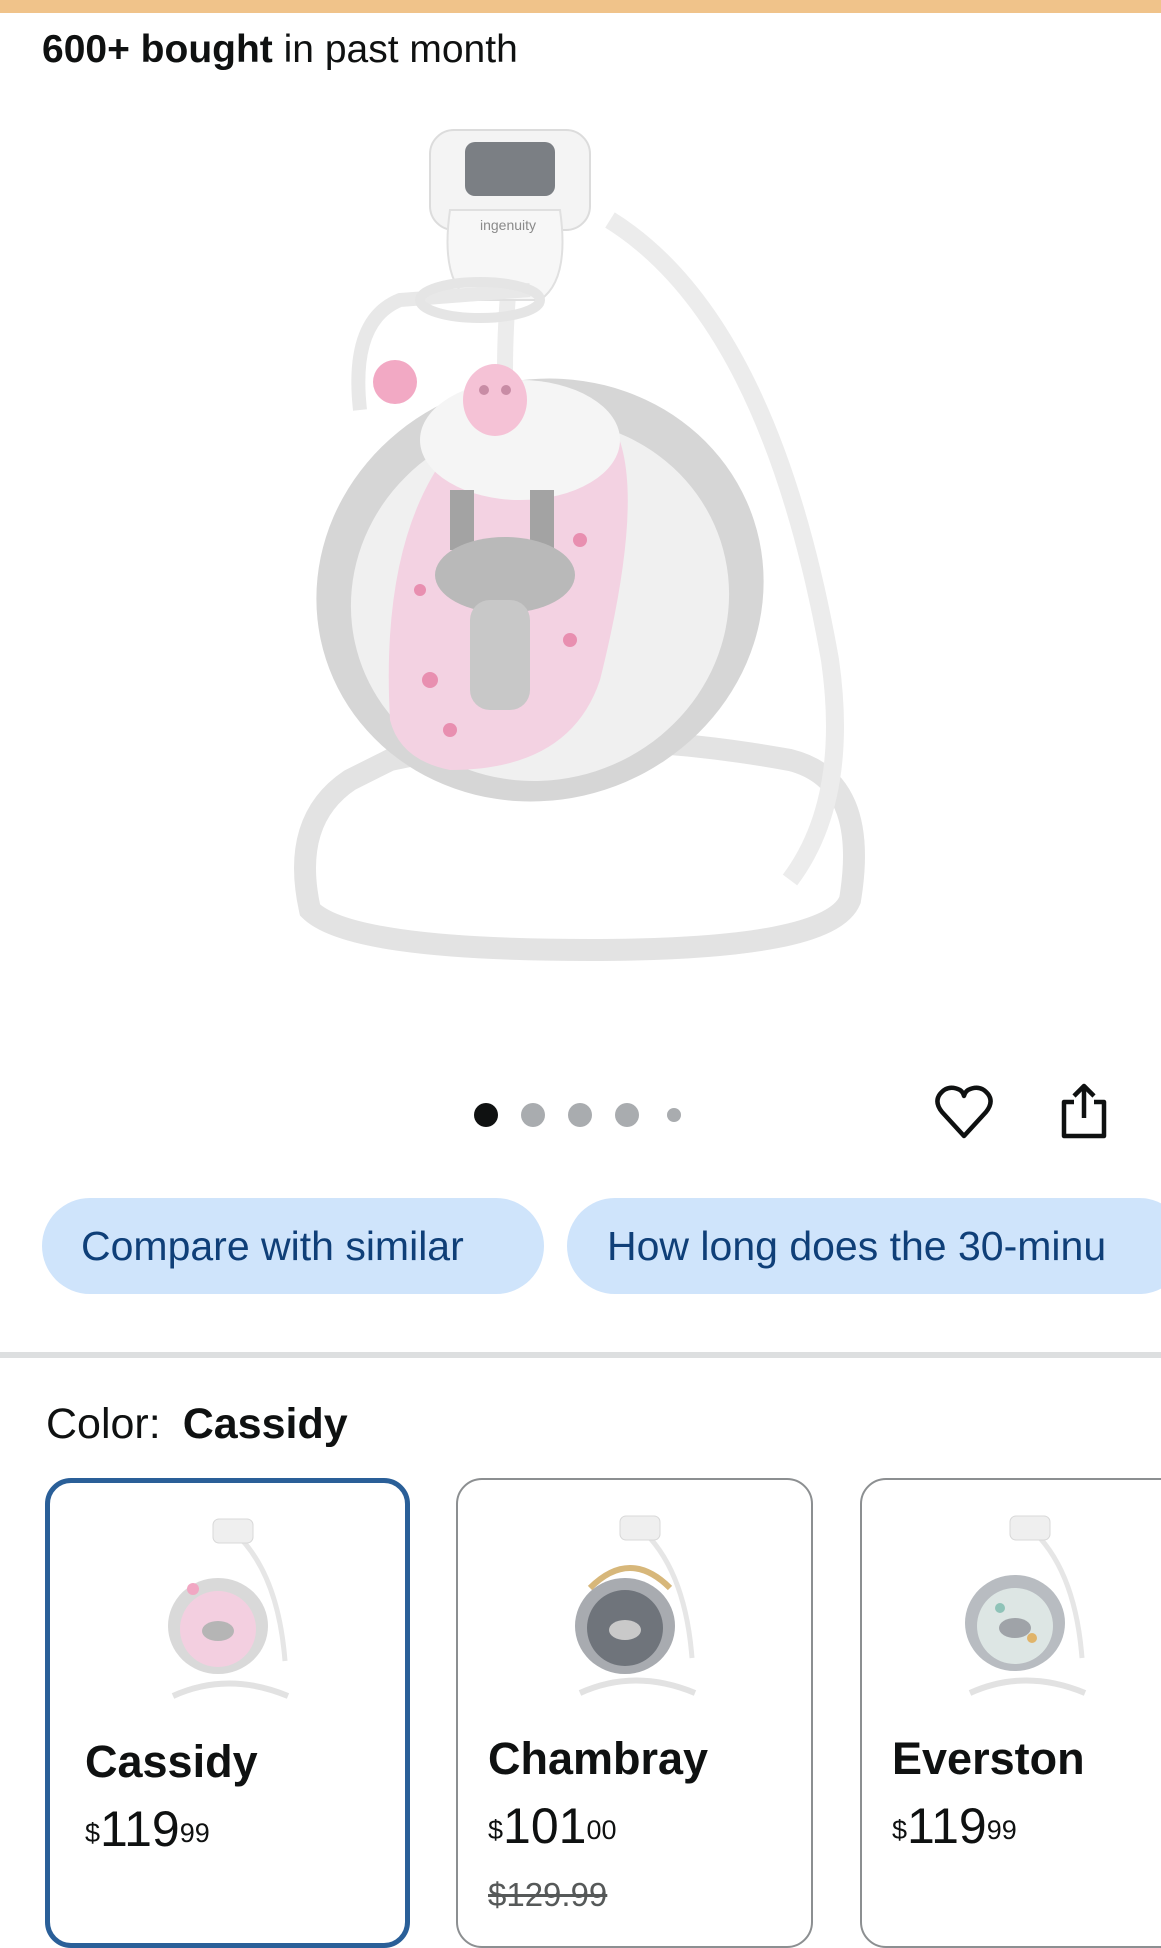 The image size is (1161, 1948). I want to click on top-accent-bar, so click(580, 6).